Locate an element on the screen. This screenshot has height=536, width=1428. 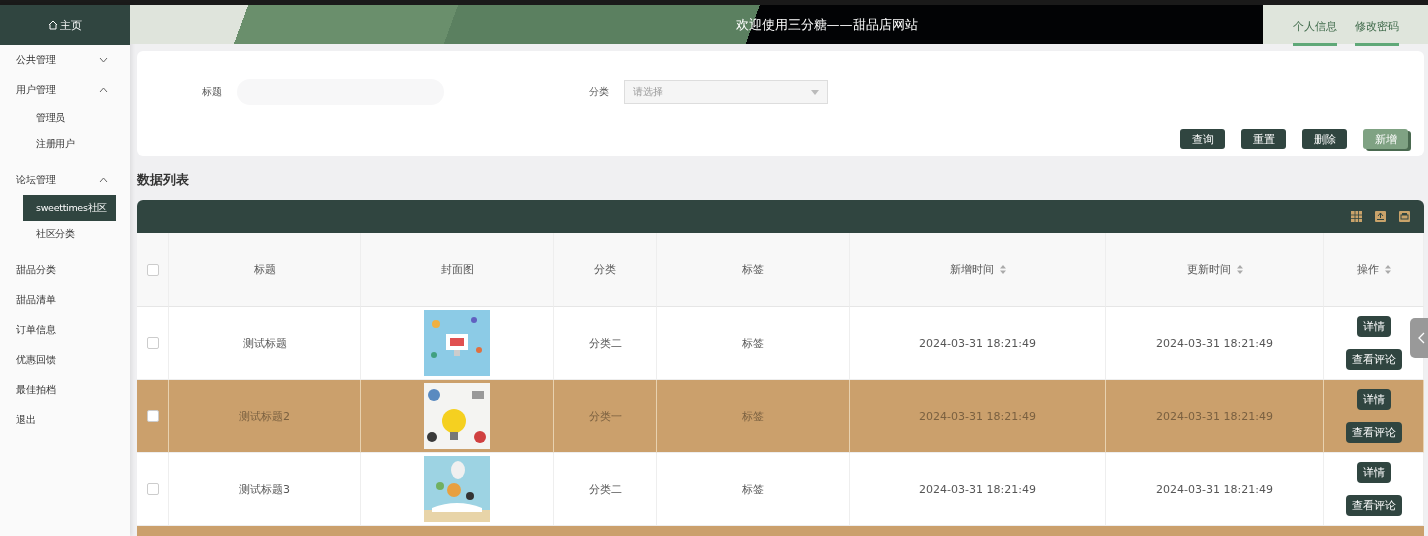
export-icon is located at coordinates (1380, 216).